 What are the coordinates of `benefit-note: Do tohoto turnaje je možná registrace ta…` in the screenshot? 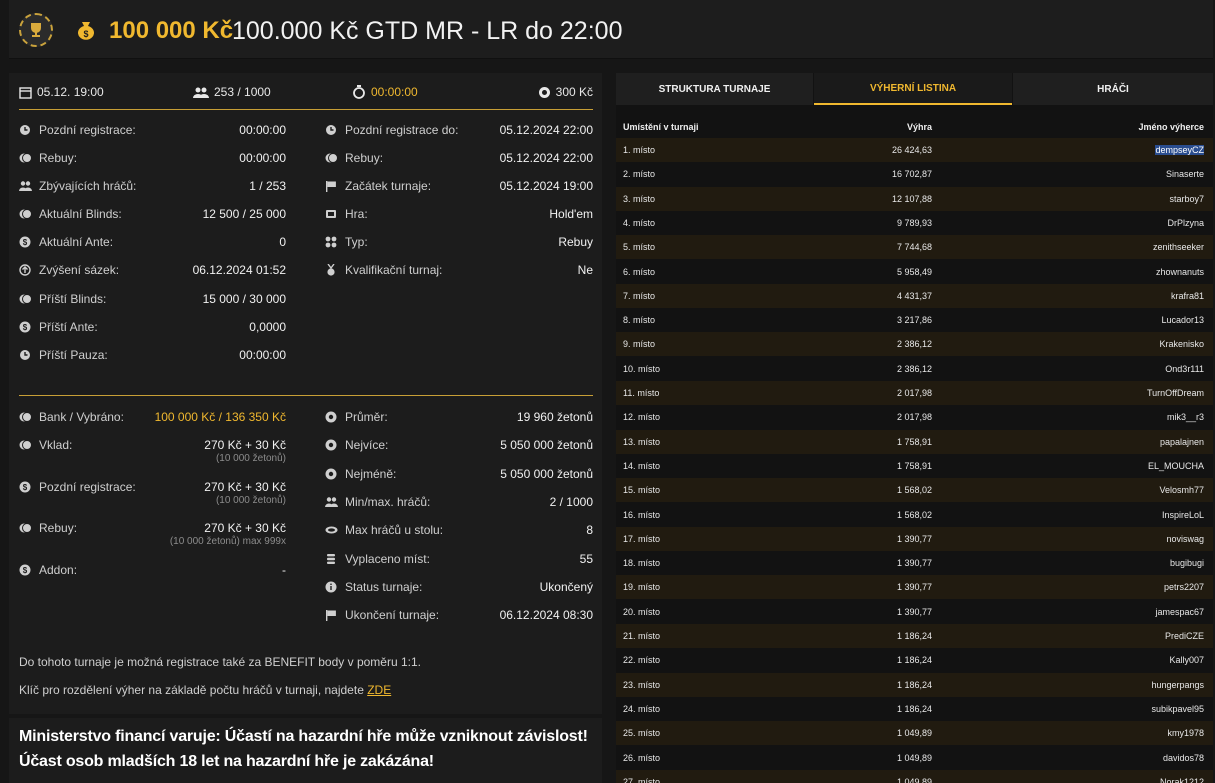 It's located at (220, 662).